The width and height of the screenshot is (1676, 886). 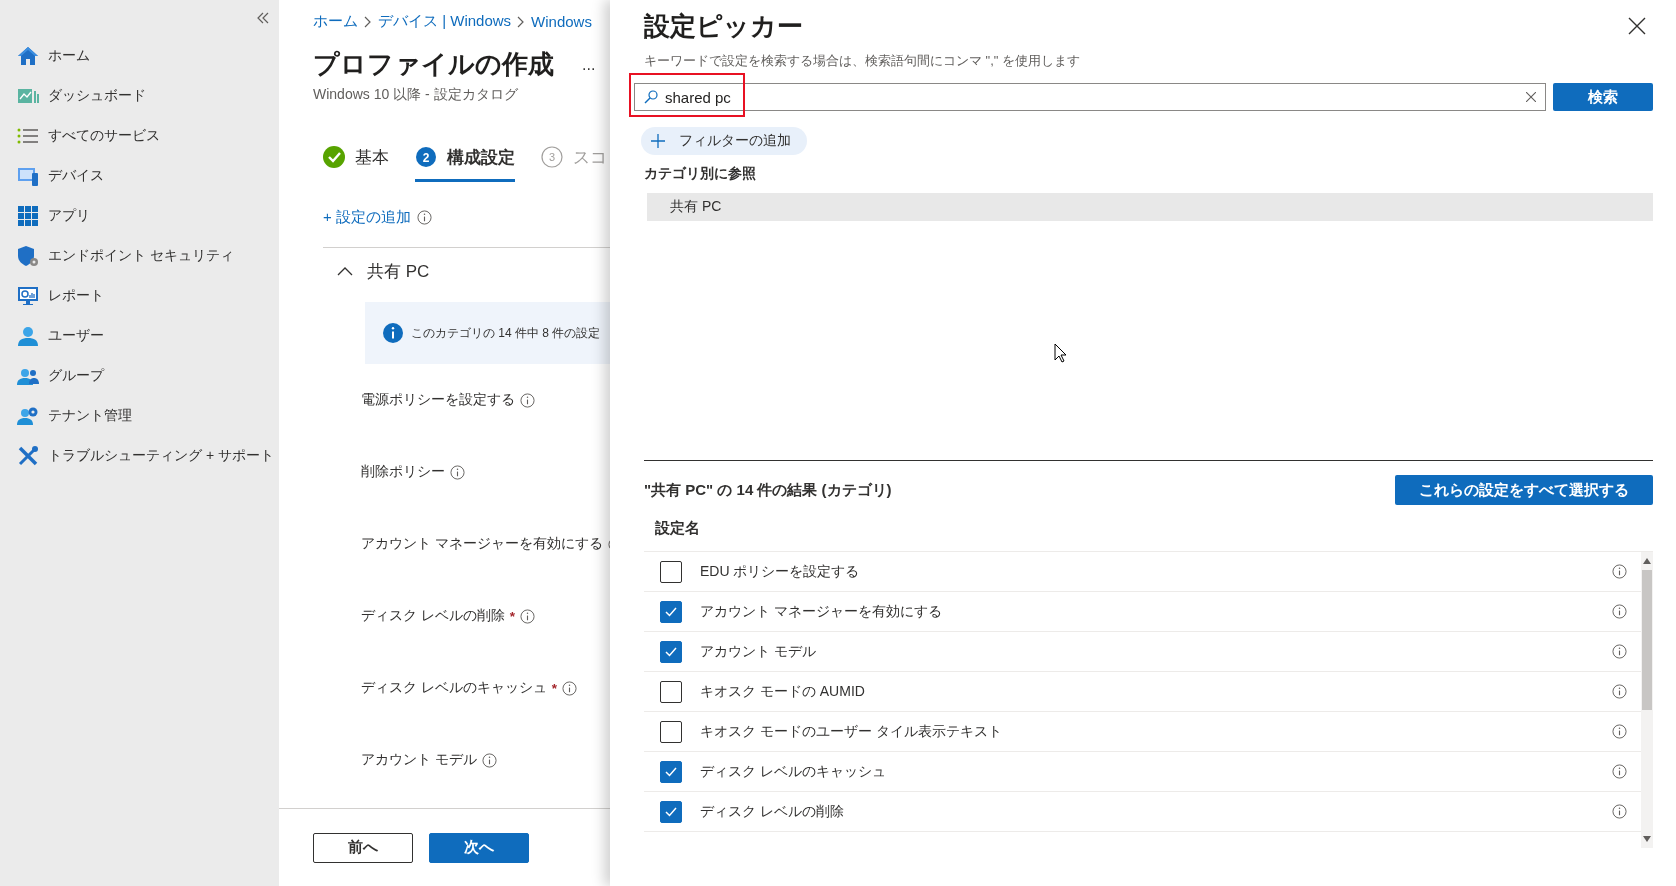 What do you see at coordinates (263, 18) in the screenshot?
I see `collapse-icon` at bounding box center [263, 18].